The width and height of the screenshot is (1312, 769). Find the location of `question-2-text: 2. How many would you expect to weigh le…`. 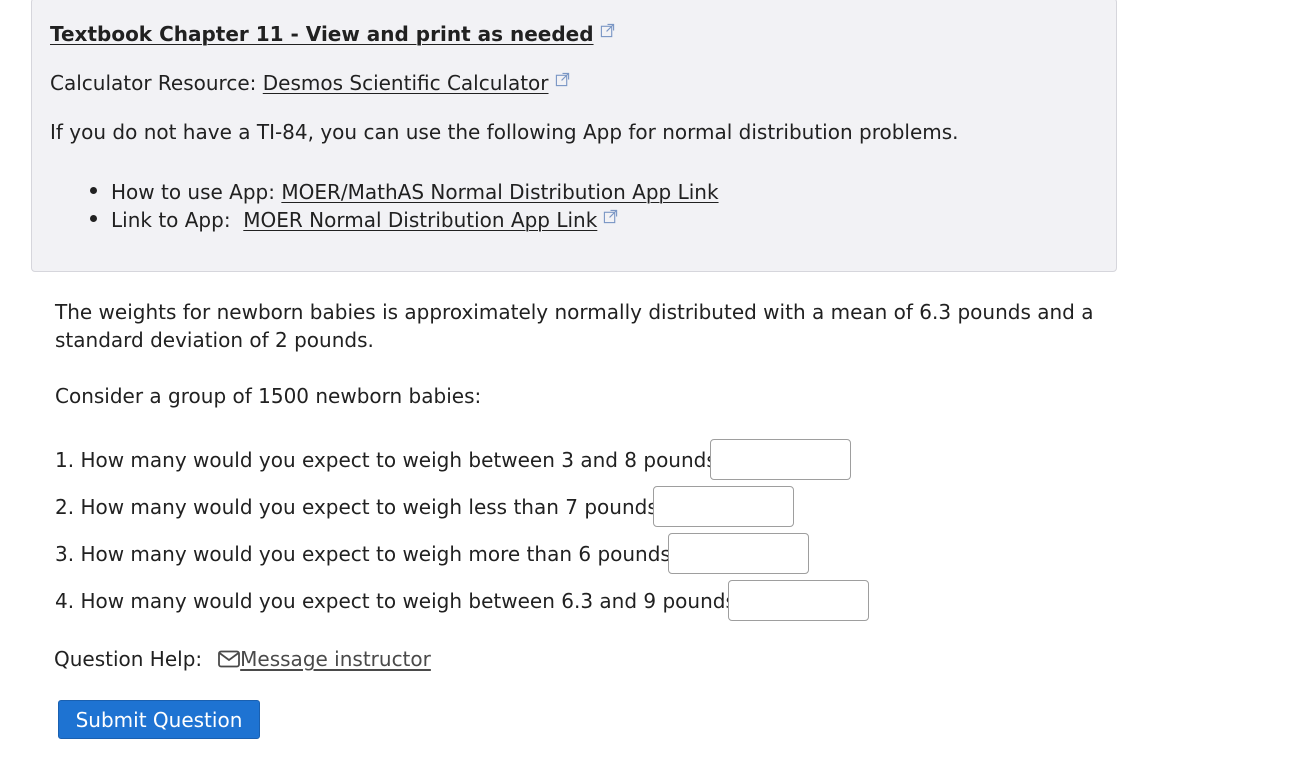

question-2-text: 2. How many would you expect to weigh le… is located at coordinates (362, 507).